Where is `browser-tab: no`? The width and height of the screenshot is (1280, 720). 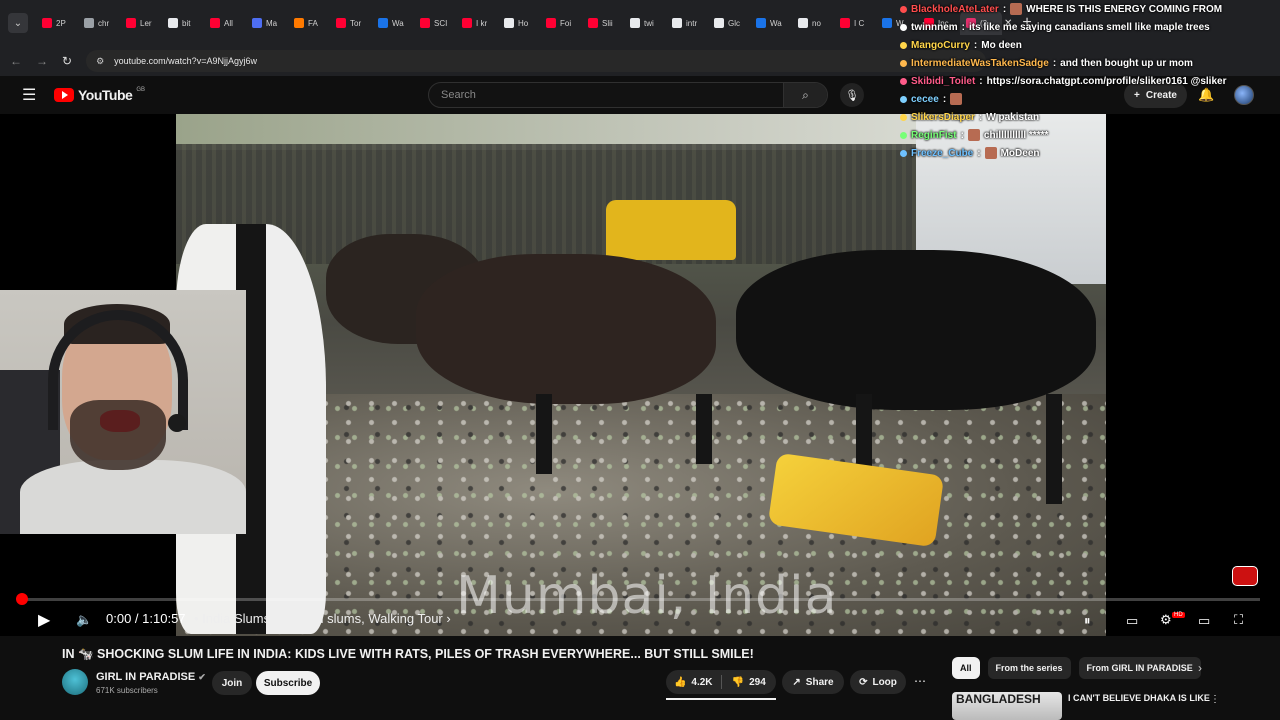 browser-tab: no is located at coordinates (813, 23).